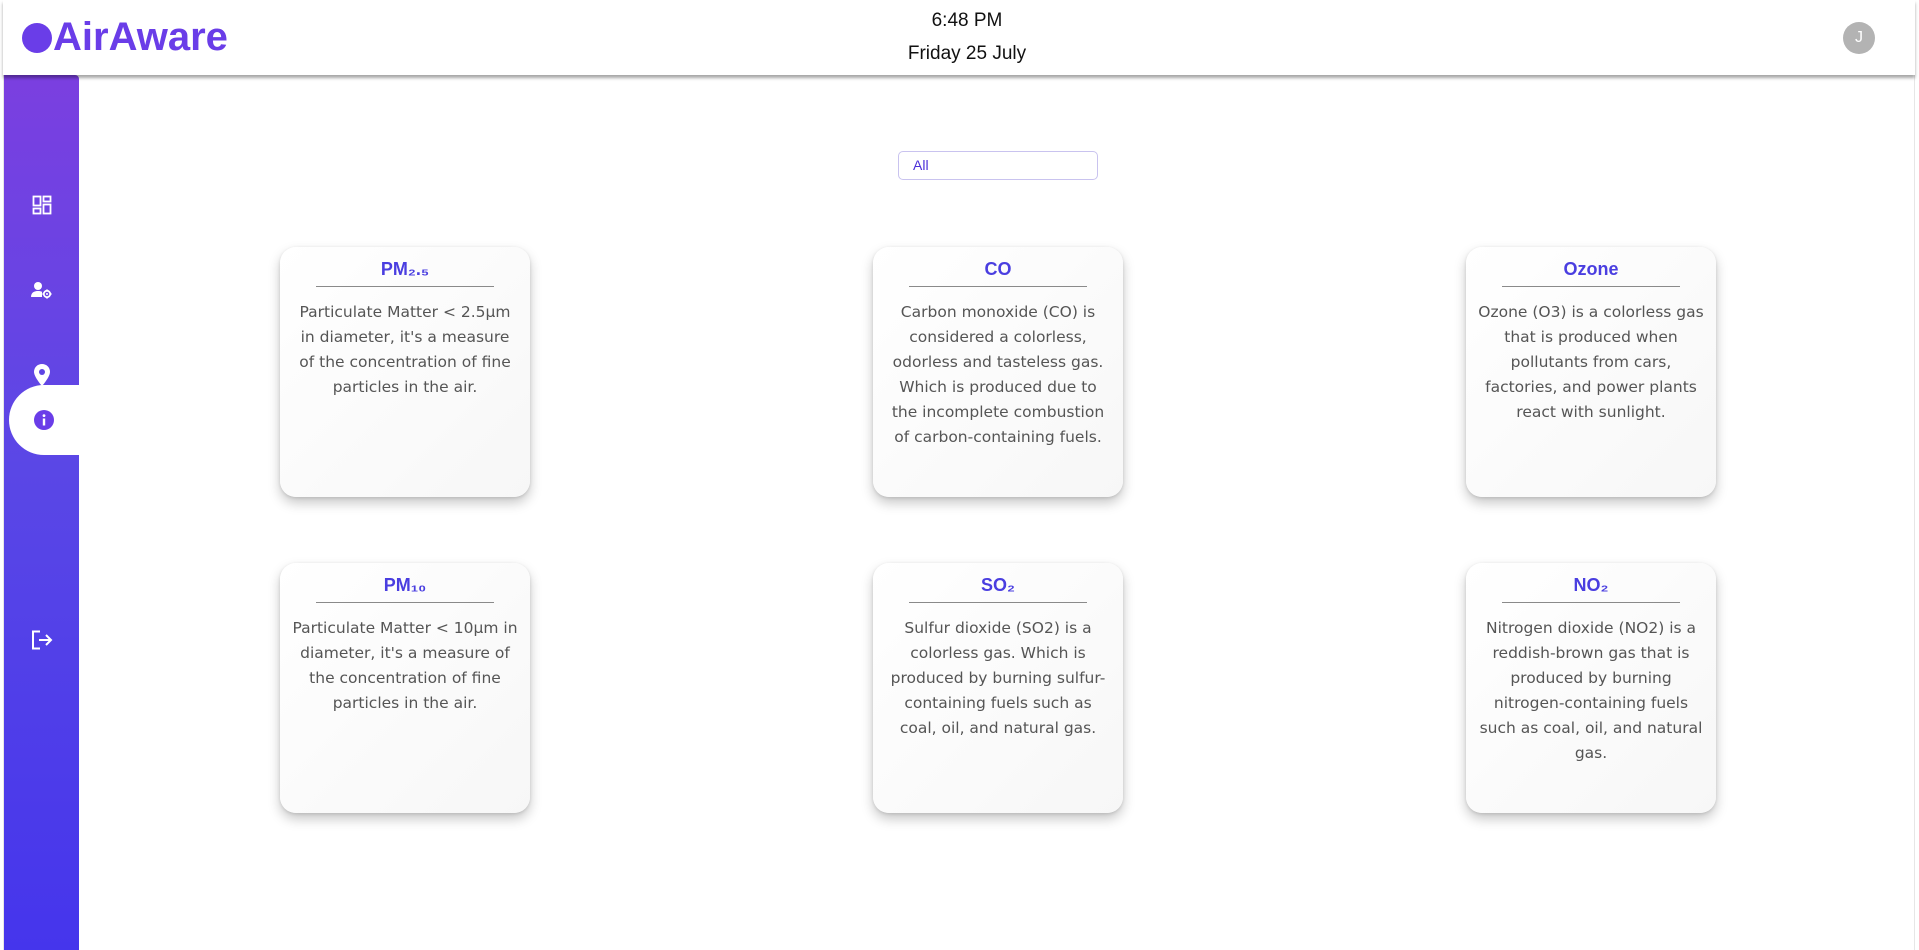 This screenshot has width=1919, height=950. Describe the element at coordinates (998, 588) in the screenshot. I see `card-title: SO₂` at that location.